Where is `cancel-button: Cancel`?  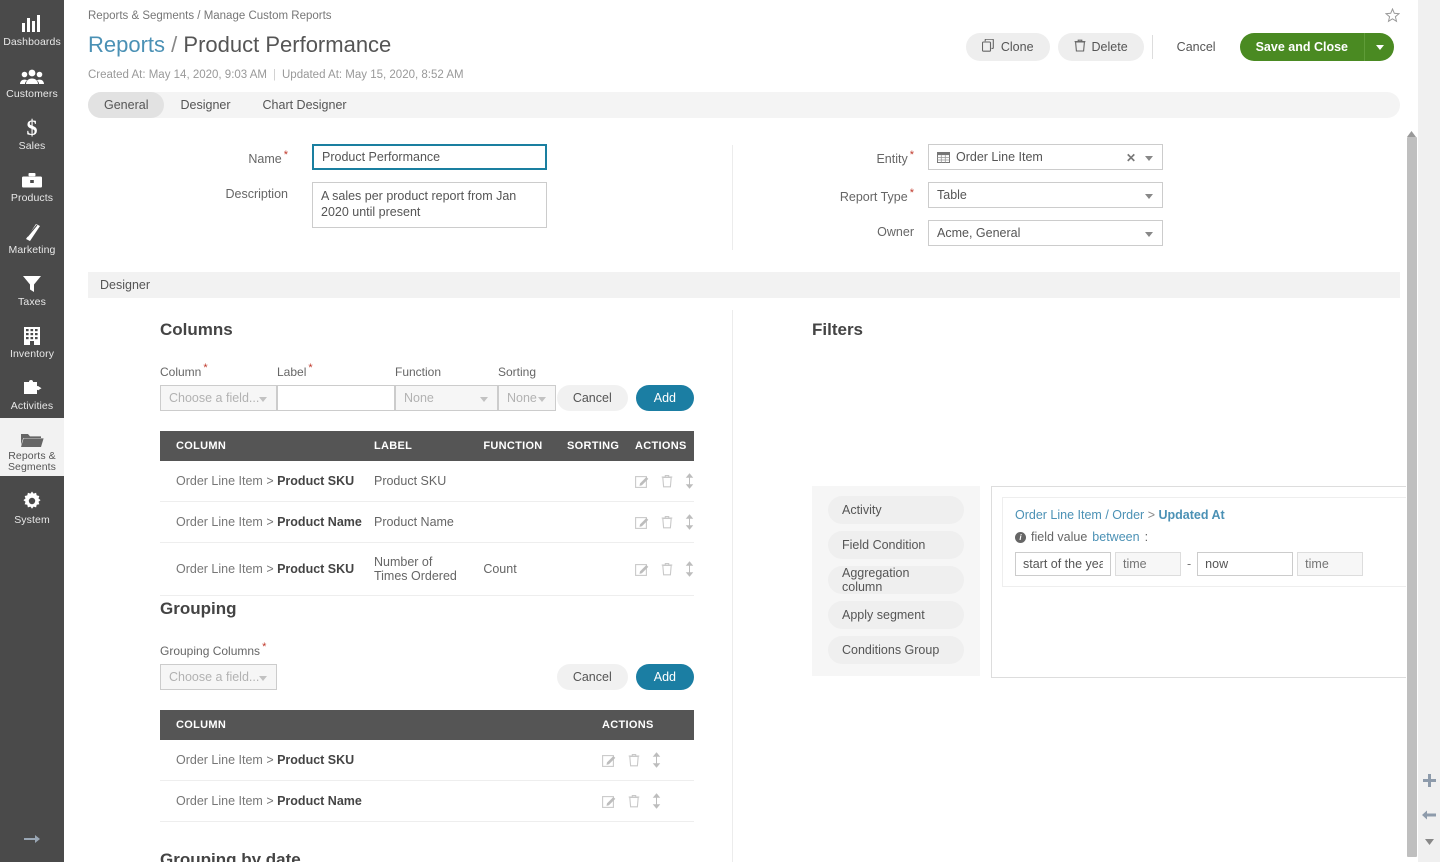 cancel-button: Cancel is located at coordinates (1196, 47).